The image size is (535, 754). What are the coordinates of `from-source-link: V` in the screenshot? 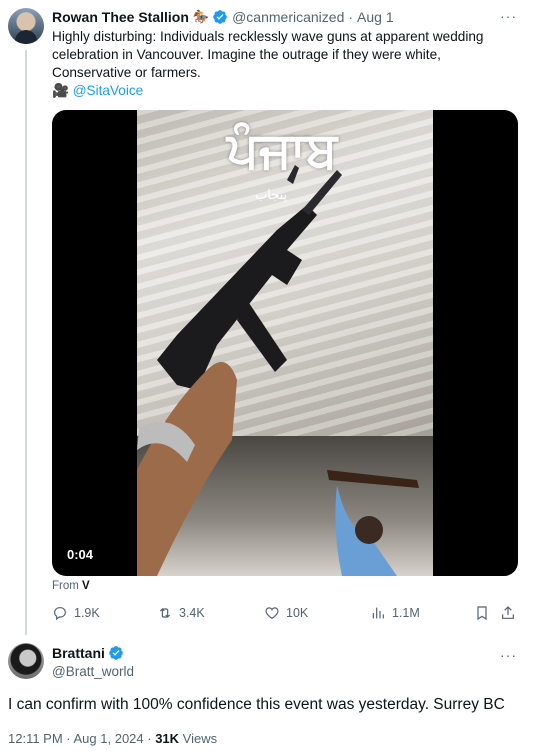 It's located at (86, 586).